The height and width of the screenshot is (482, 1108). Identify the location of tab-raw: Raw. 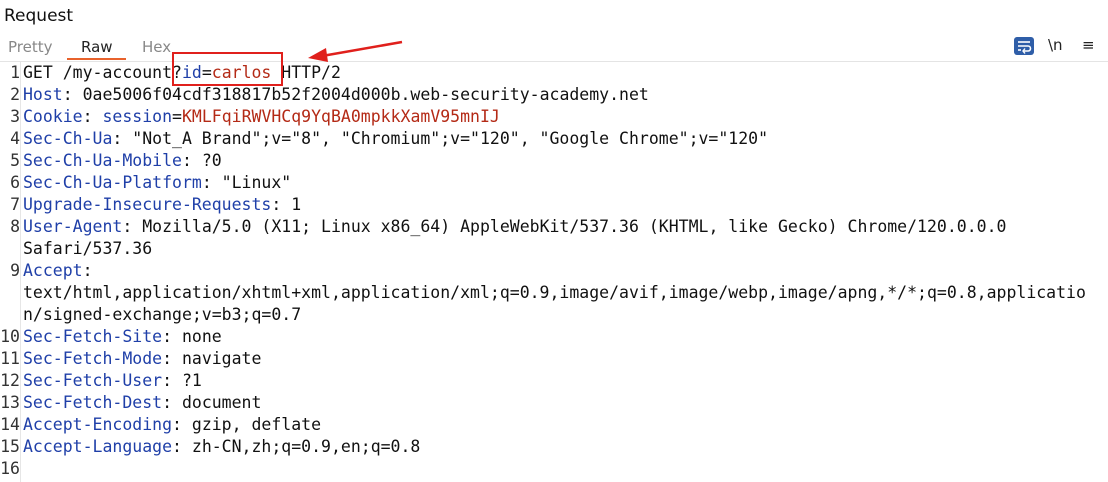
(97, 47).